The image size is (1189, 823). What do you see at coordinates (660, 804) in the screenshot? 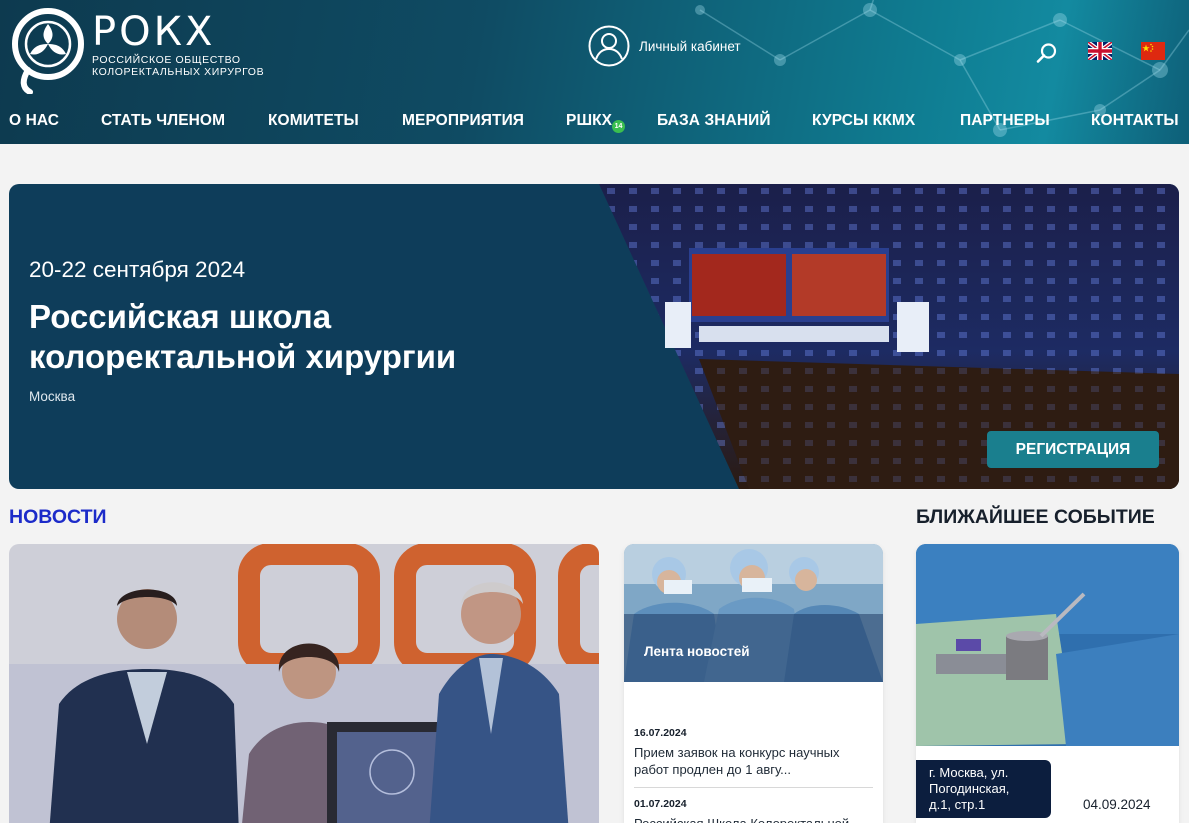
I see `news-feed-item-date: 01.07.2024` at bounding box center [660, 804].